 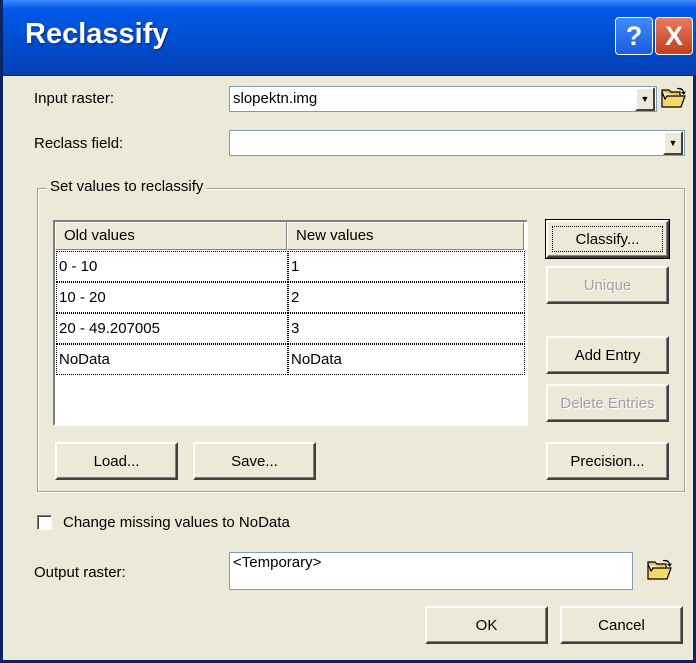 I want to click on reclass-field-dropdown-button: ▼, so click(x=673, y=143).